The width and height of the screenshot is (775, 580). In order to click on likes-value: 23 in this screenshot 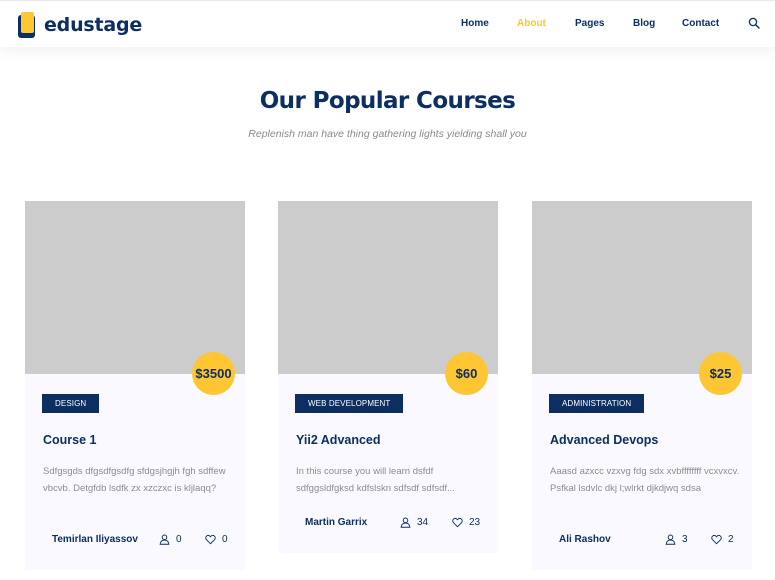, I will do `click(475, 522)`.